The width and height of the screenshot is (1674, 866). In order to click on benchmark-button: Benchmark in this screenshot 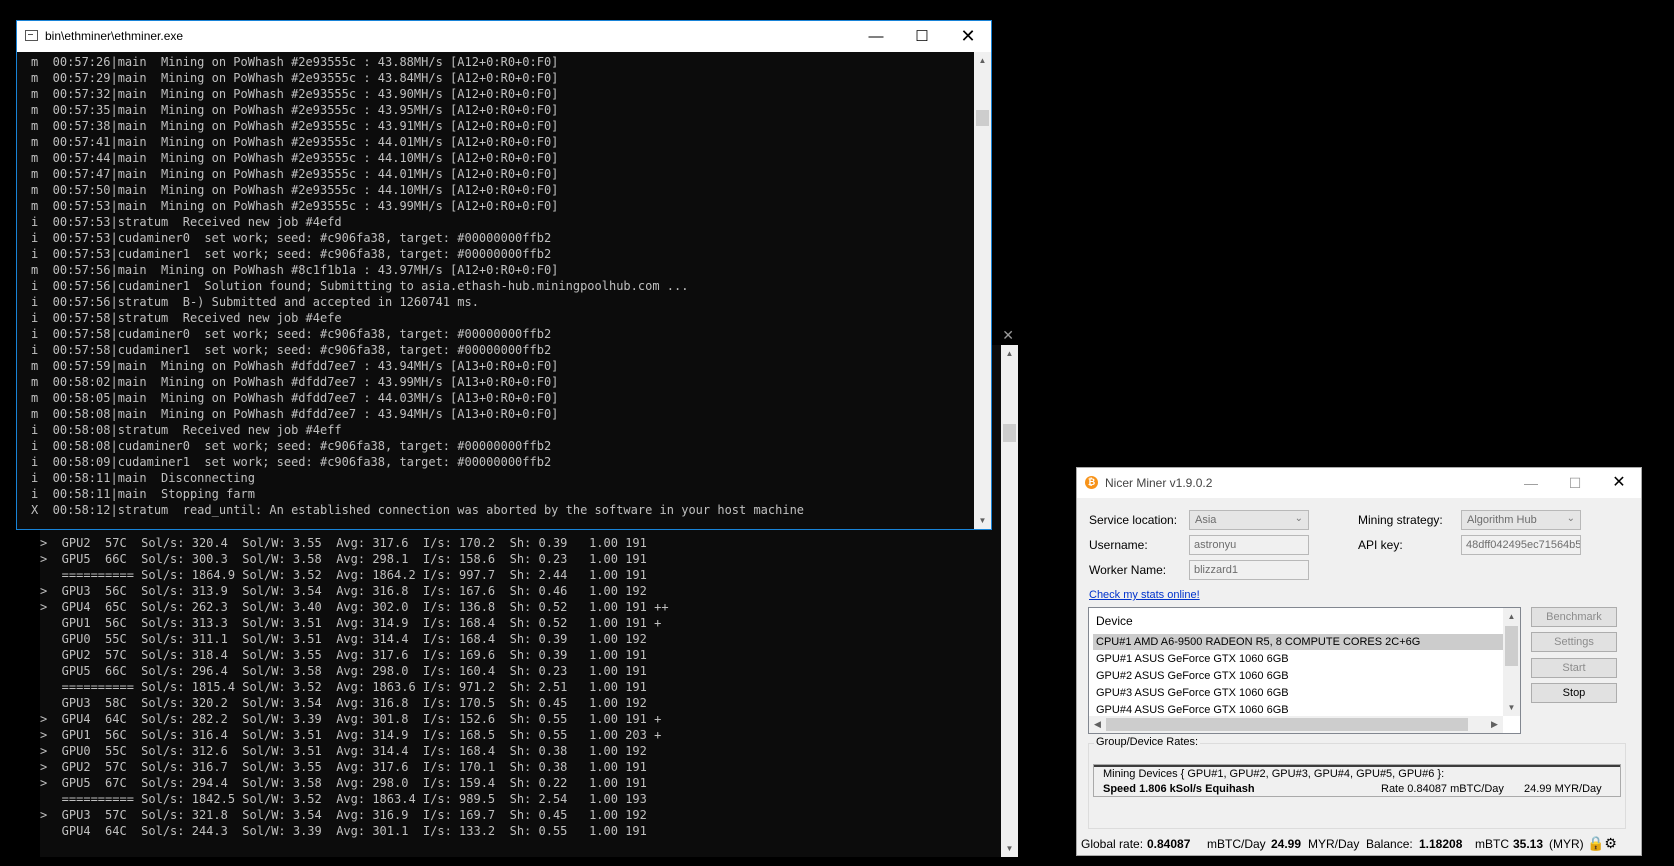, I will do `click(1574, 617)`.